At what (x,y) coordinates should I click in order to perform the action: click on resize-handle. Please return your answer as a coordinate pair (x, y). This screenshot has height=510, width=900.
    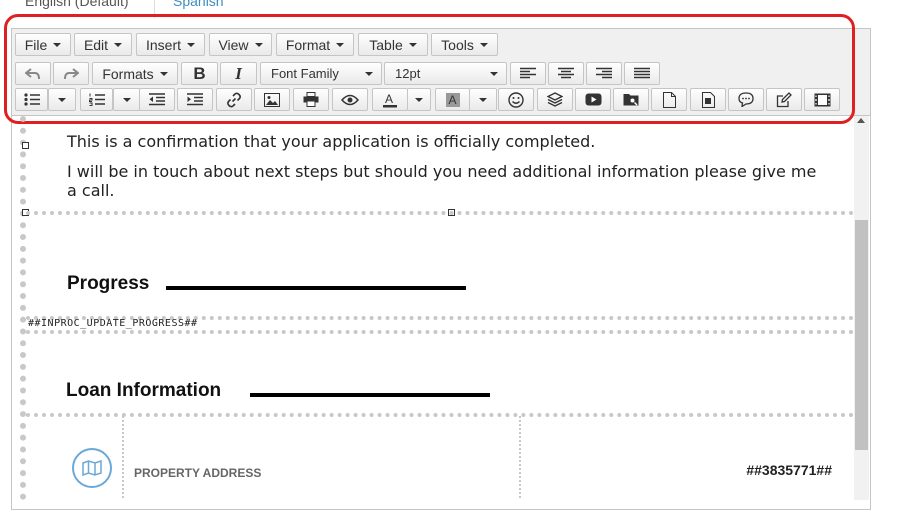
    Looking at the image, I should click on (25, 145).